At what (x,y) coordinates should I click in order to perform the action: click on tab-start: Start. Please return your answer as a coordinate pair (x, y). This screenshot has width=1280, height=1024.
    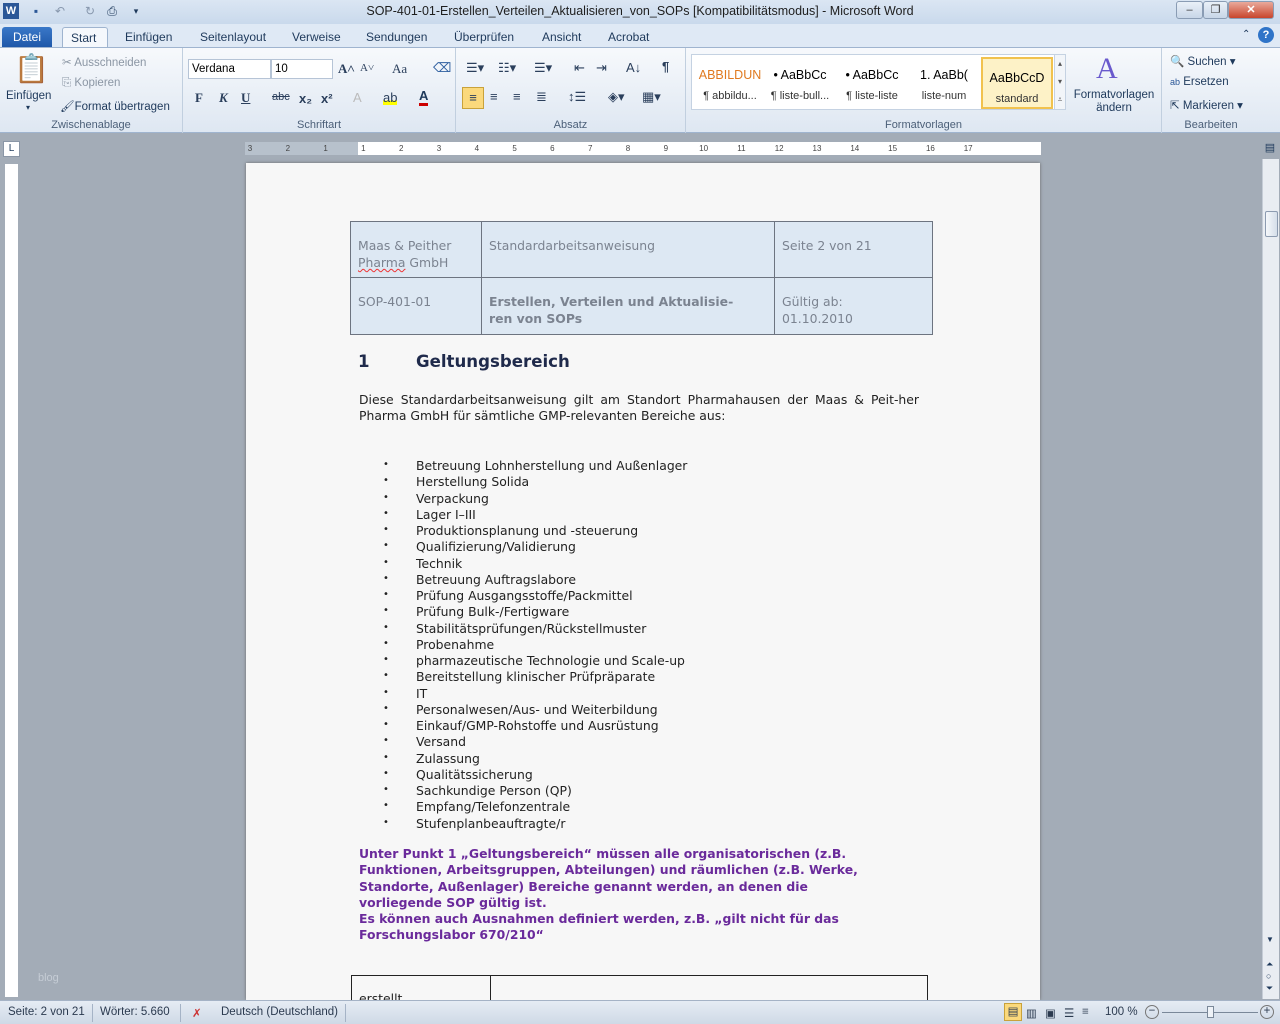
    Looking at the image, I should click on (85, 37).